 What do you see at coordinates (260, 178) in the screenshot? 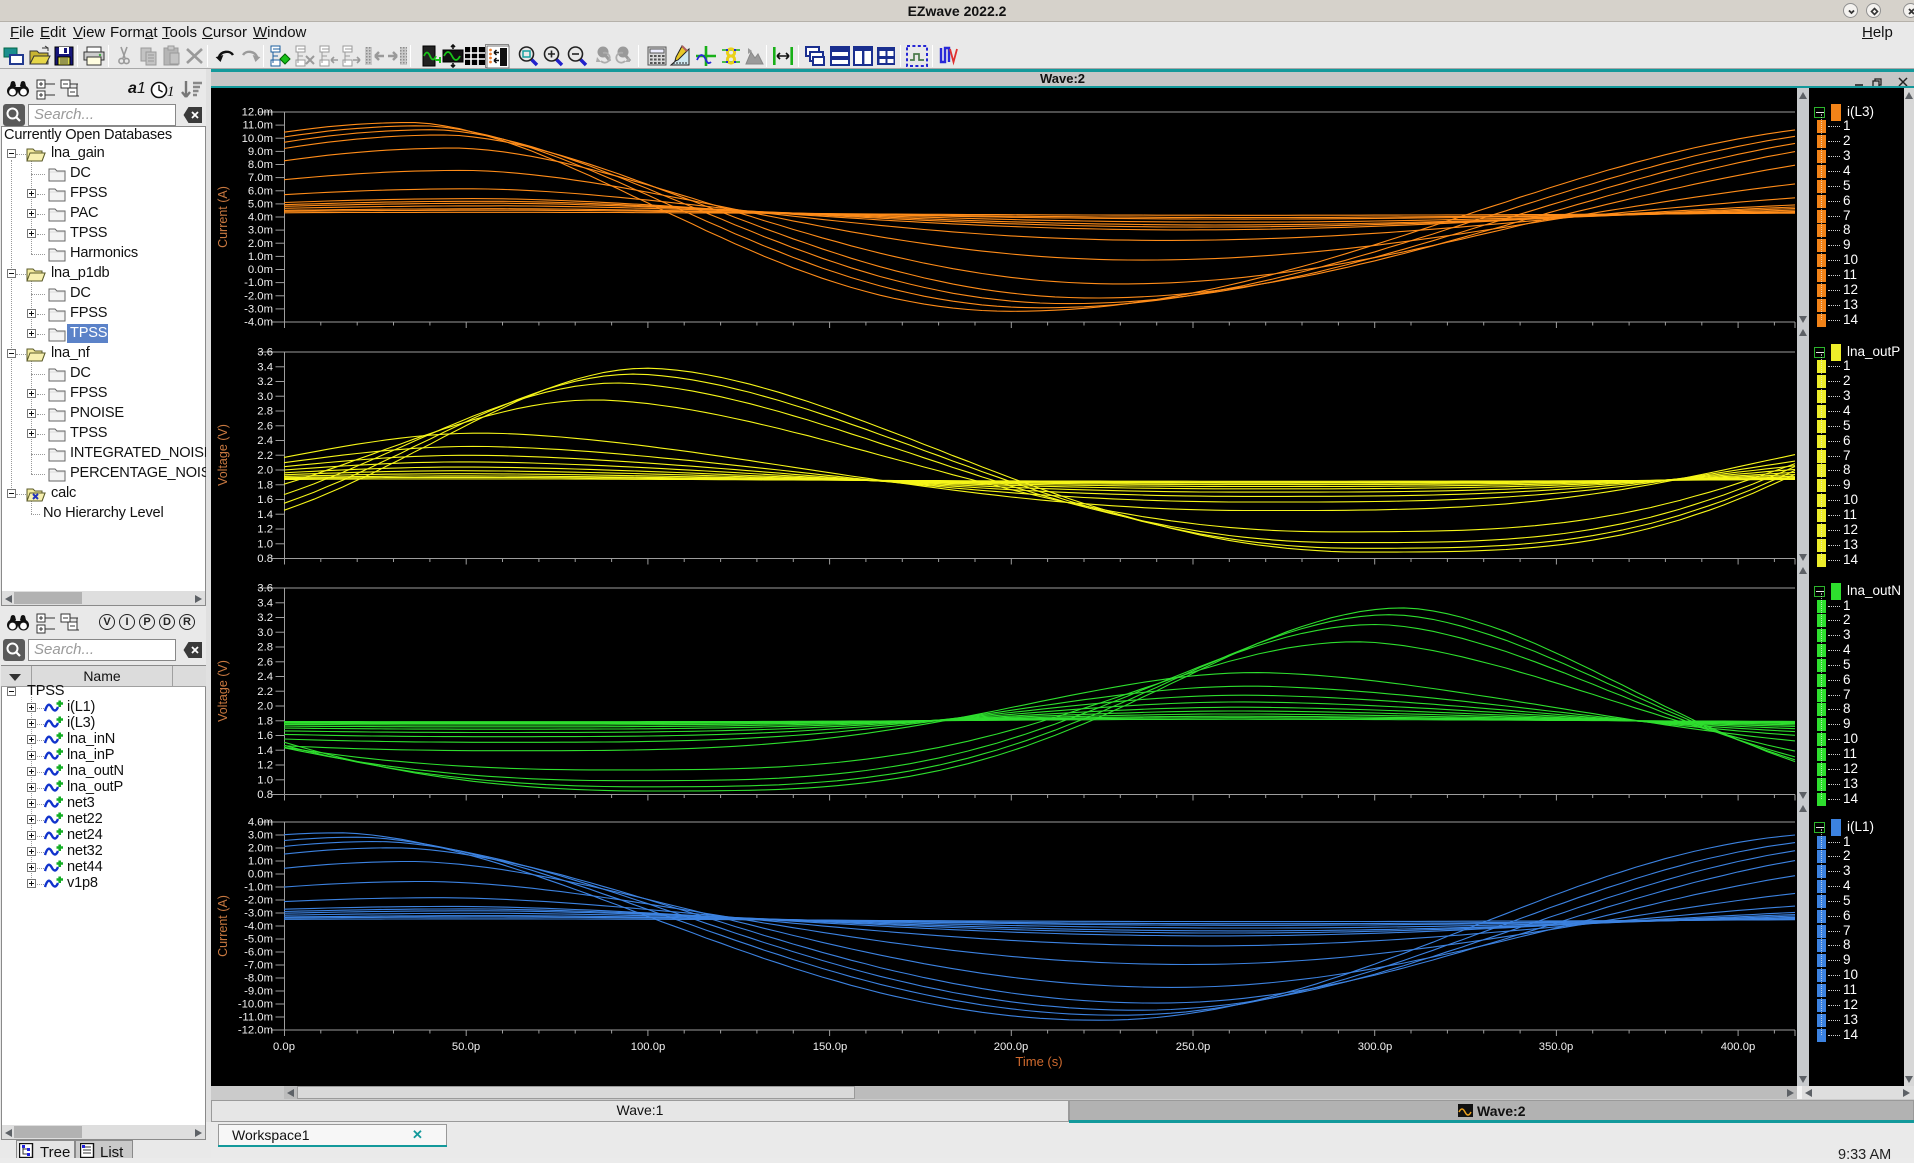
I see `svg-text: 7.0m` at bounding box center [260, 178].